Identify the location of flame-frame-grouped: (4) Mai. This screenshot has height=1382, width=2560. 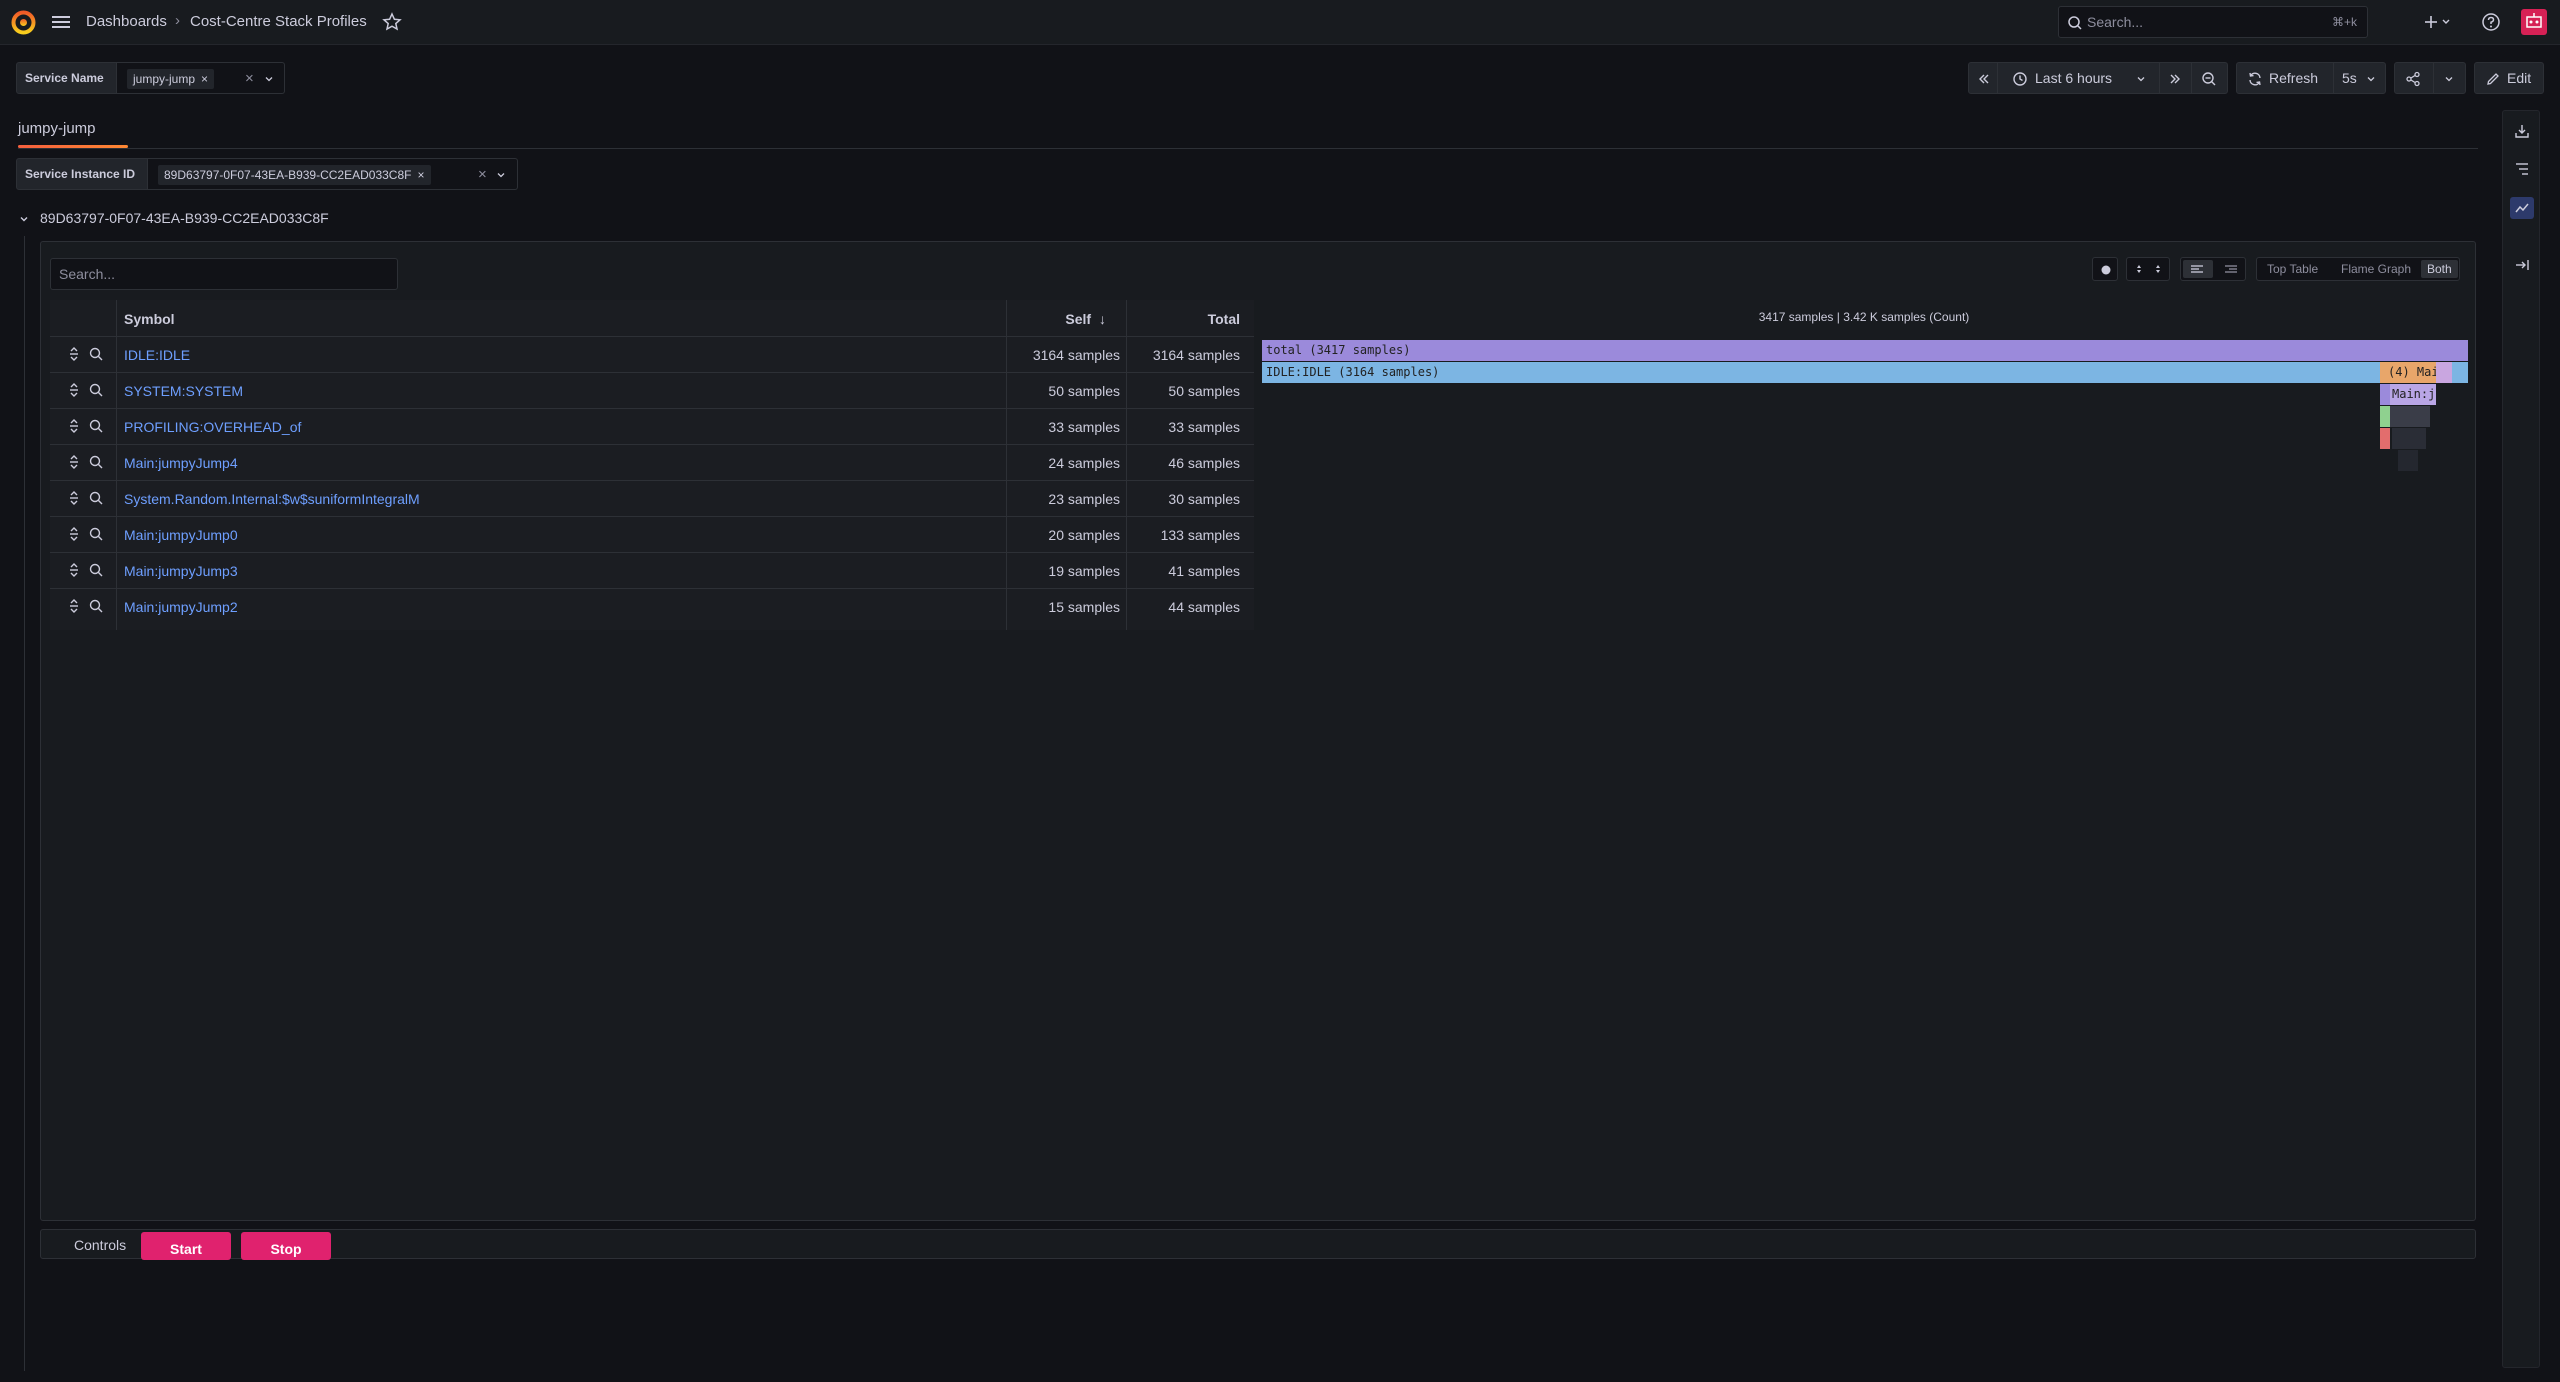
(2411, 372).